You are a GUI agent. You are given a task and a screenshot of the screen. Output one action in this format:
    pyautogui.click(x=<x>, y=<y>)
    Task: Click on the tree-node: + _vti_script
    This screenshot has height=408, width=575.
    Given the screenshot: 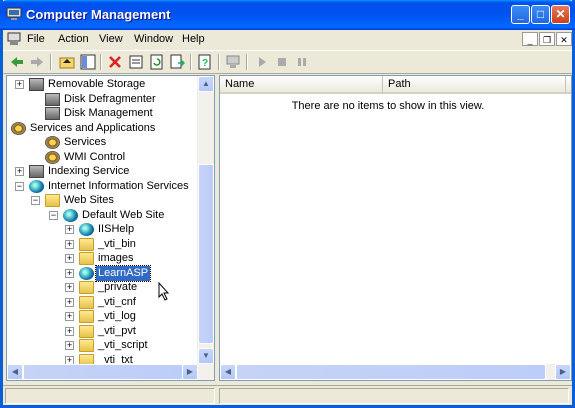 What is the action you would take?
    pyautogui.click(x=102, y=345)
    